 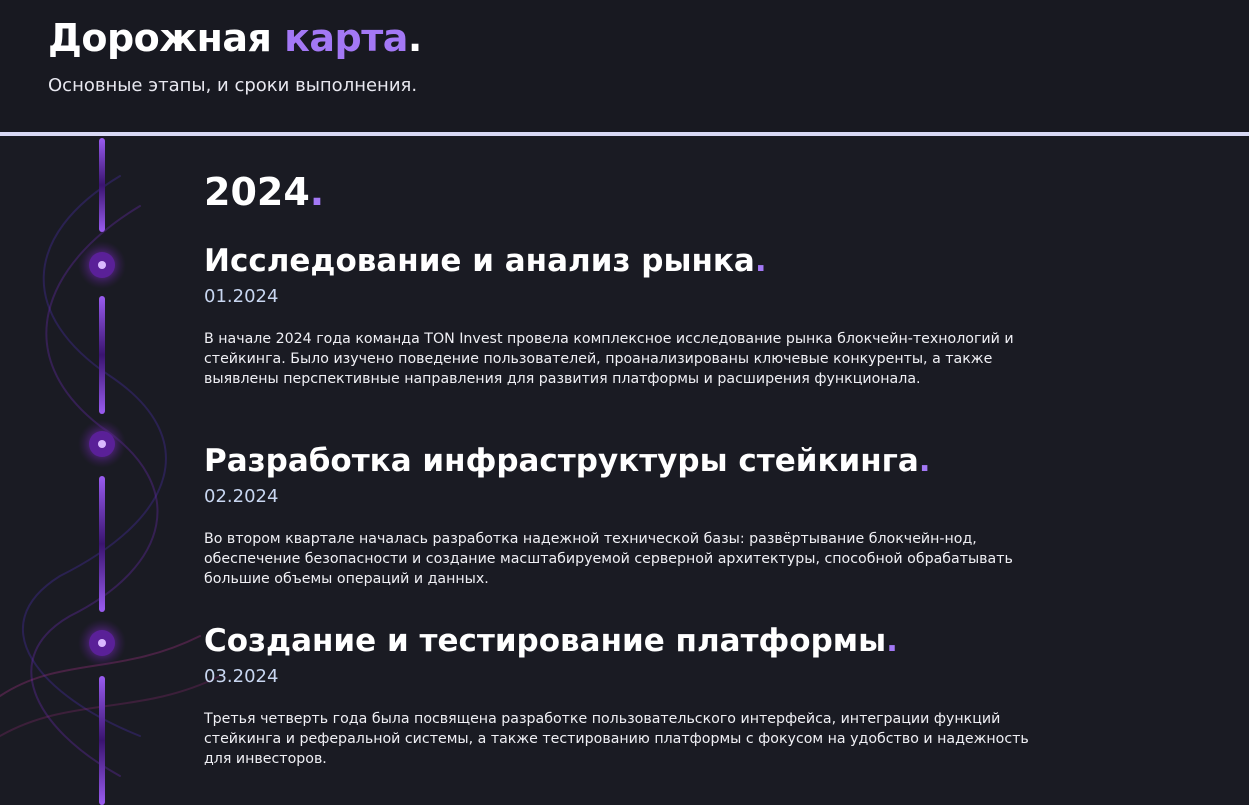 I want to click on timeline, so click(x=110, y=470).